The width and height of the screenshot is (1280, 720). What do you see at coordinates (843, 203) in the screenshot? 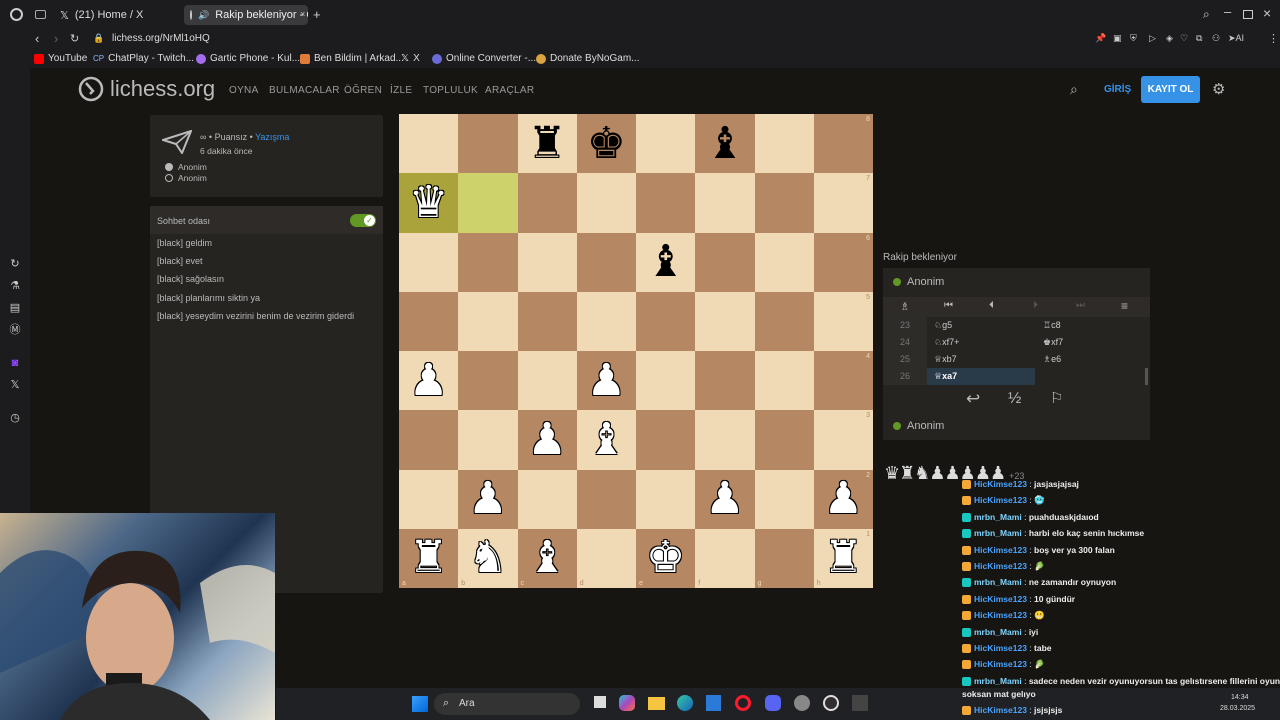
I see `square-h7: 7` at bounding box center [843, 203].